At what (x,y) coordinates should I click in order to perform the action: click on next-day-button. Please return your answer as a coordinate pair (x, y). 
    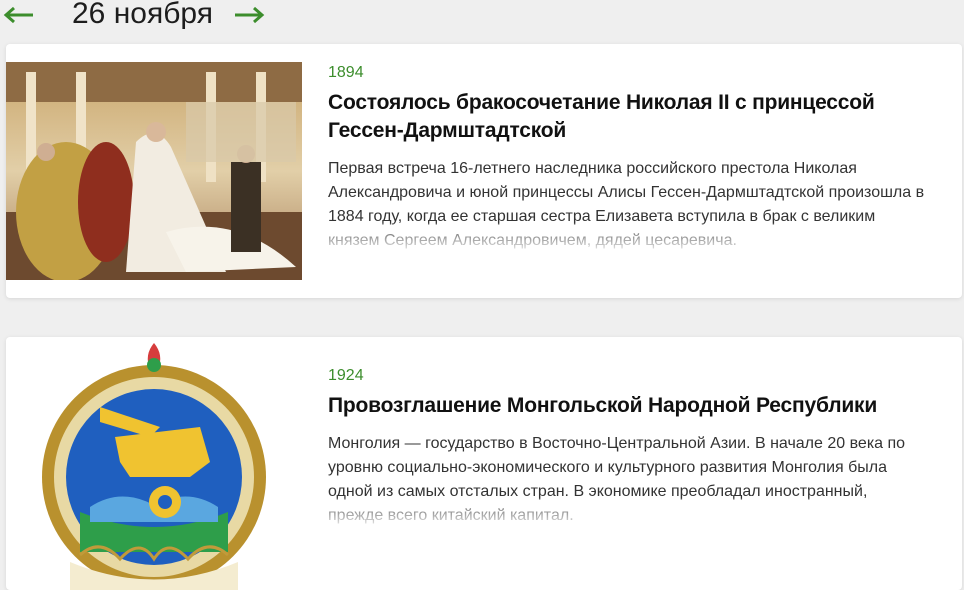
    Looking at the image, I should click on (249, 15).